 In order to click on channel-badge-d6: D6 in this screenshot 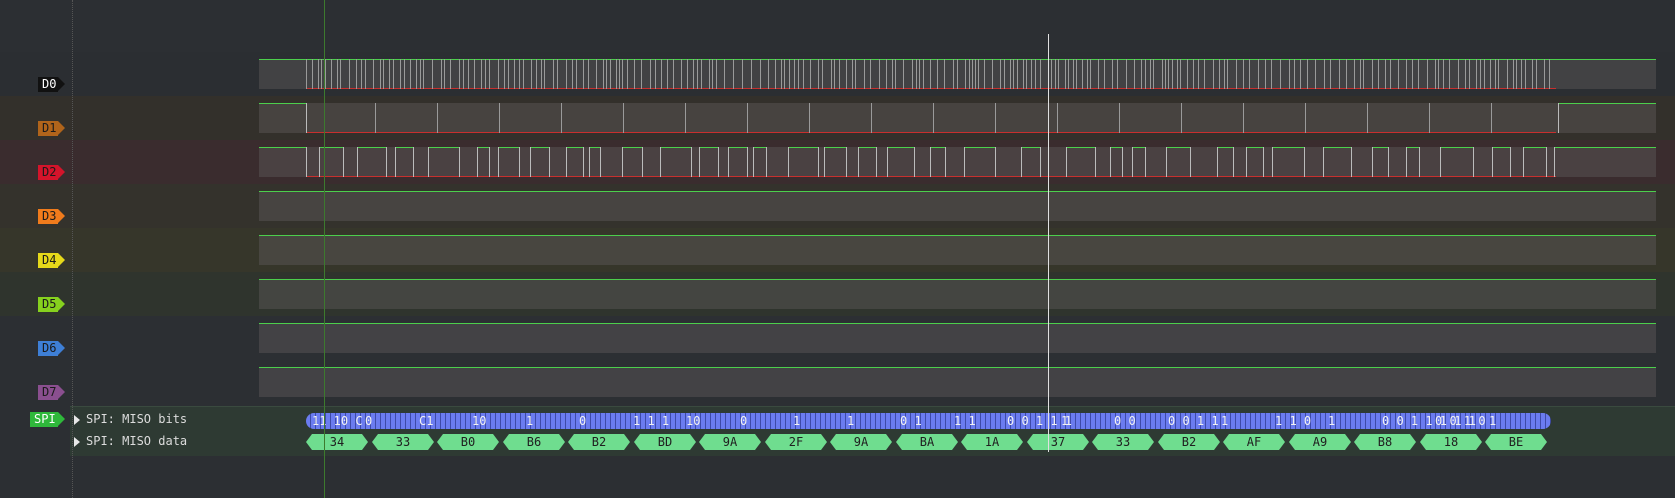, I will do `click(52, 348)`.